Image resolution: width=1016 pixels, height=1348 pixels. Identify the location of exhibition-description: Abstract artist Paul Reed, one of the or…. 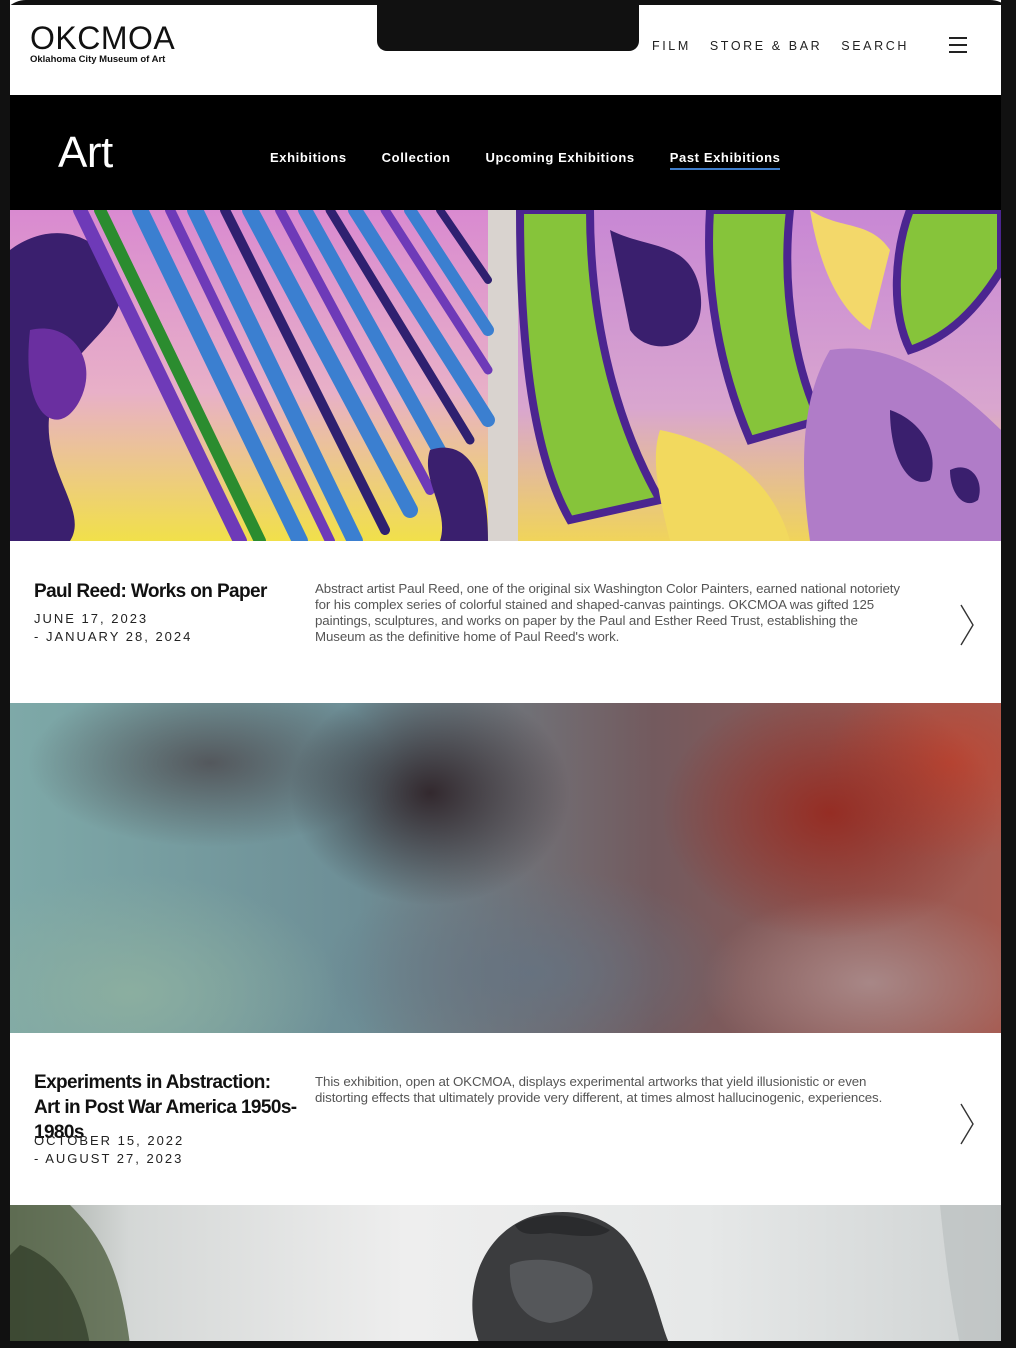
(607, 612).